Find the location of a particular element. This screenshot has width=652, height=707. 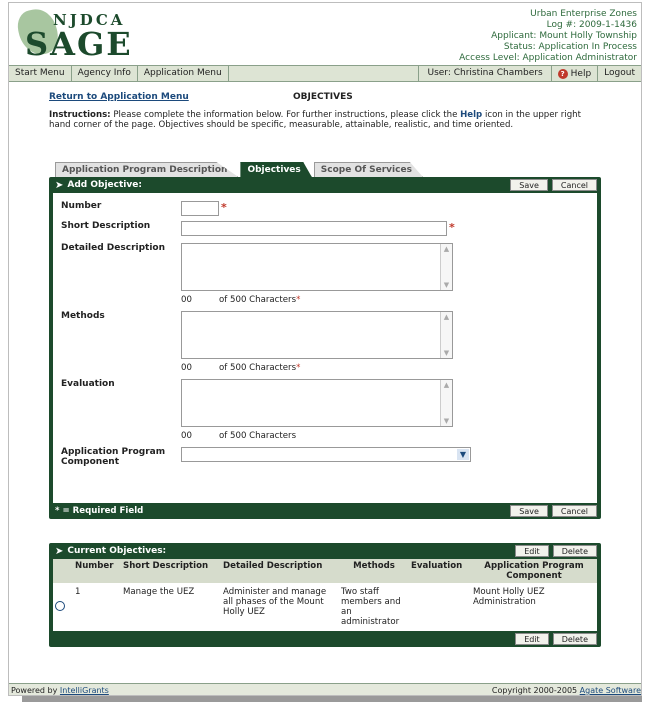

save-button-bottom: Save is located at coordinates (529, 511).